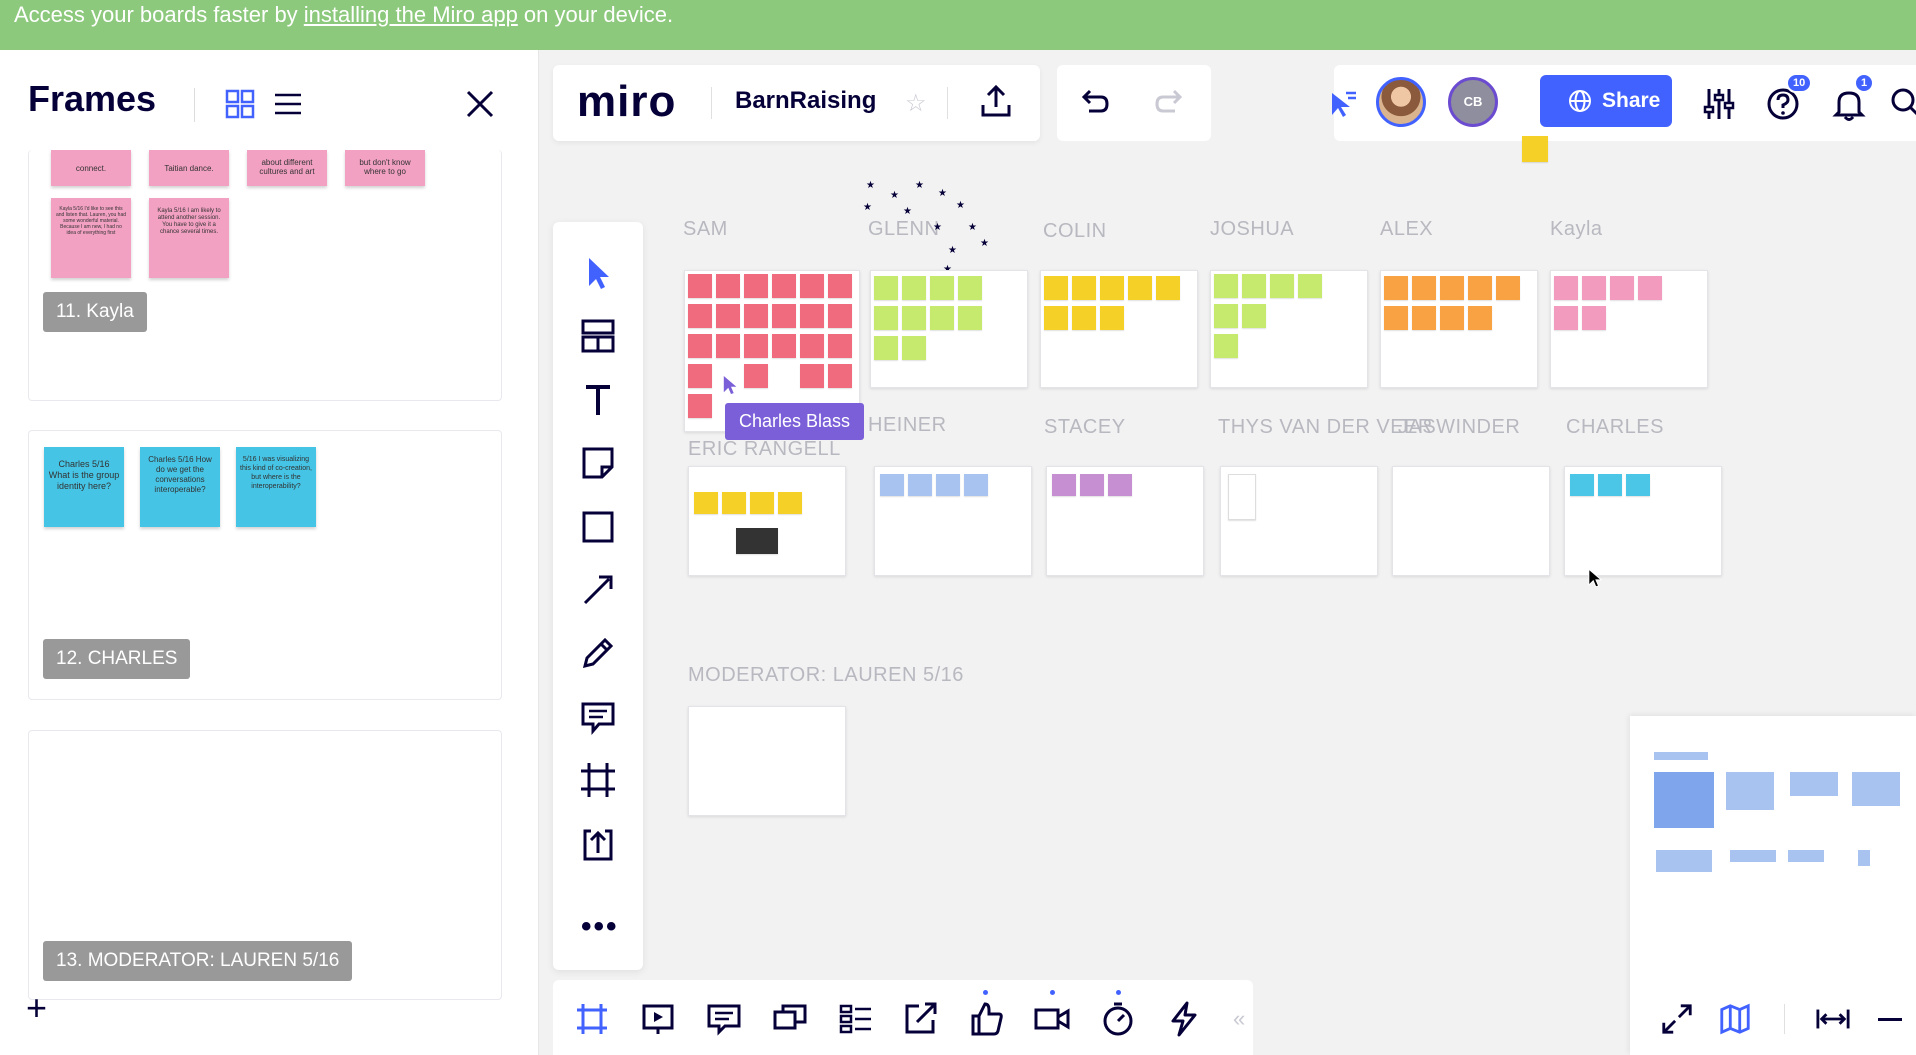 The height and width of the screenshot is (1055, 1916). What do you see at coordinates (265, 865) in the screenshot?
I see `frame-card-moderator: 13. MODERATOR: LAUREN 5/16` at bounding box center [265, 865].